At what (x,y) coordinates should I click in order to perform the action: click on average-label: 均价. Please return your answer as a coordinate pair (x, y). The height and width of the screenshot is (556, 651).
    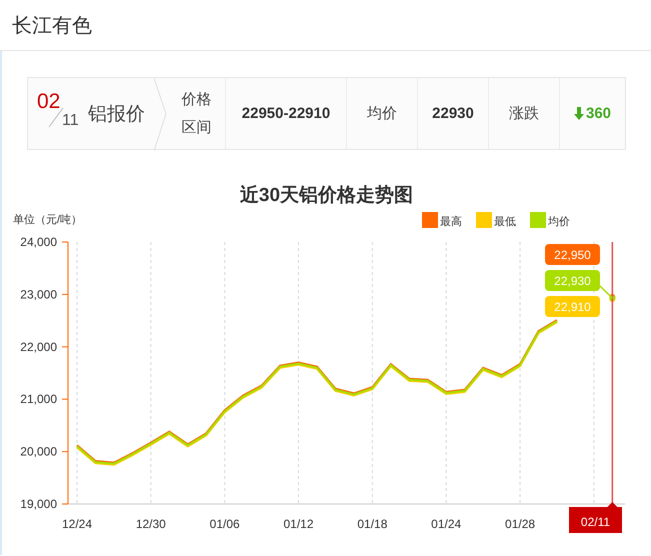
    Looking at the image, I should click on (382, 113).